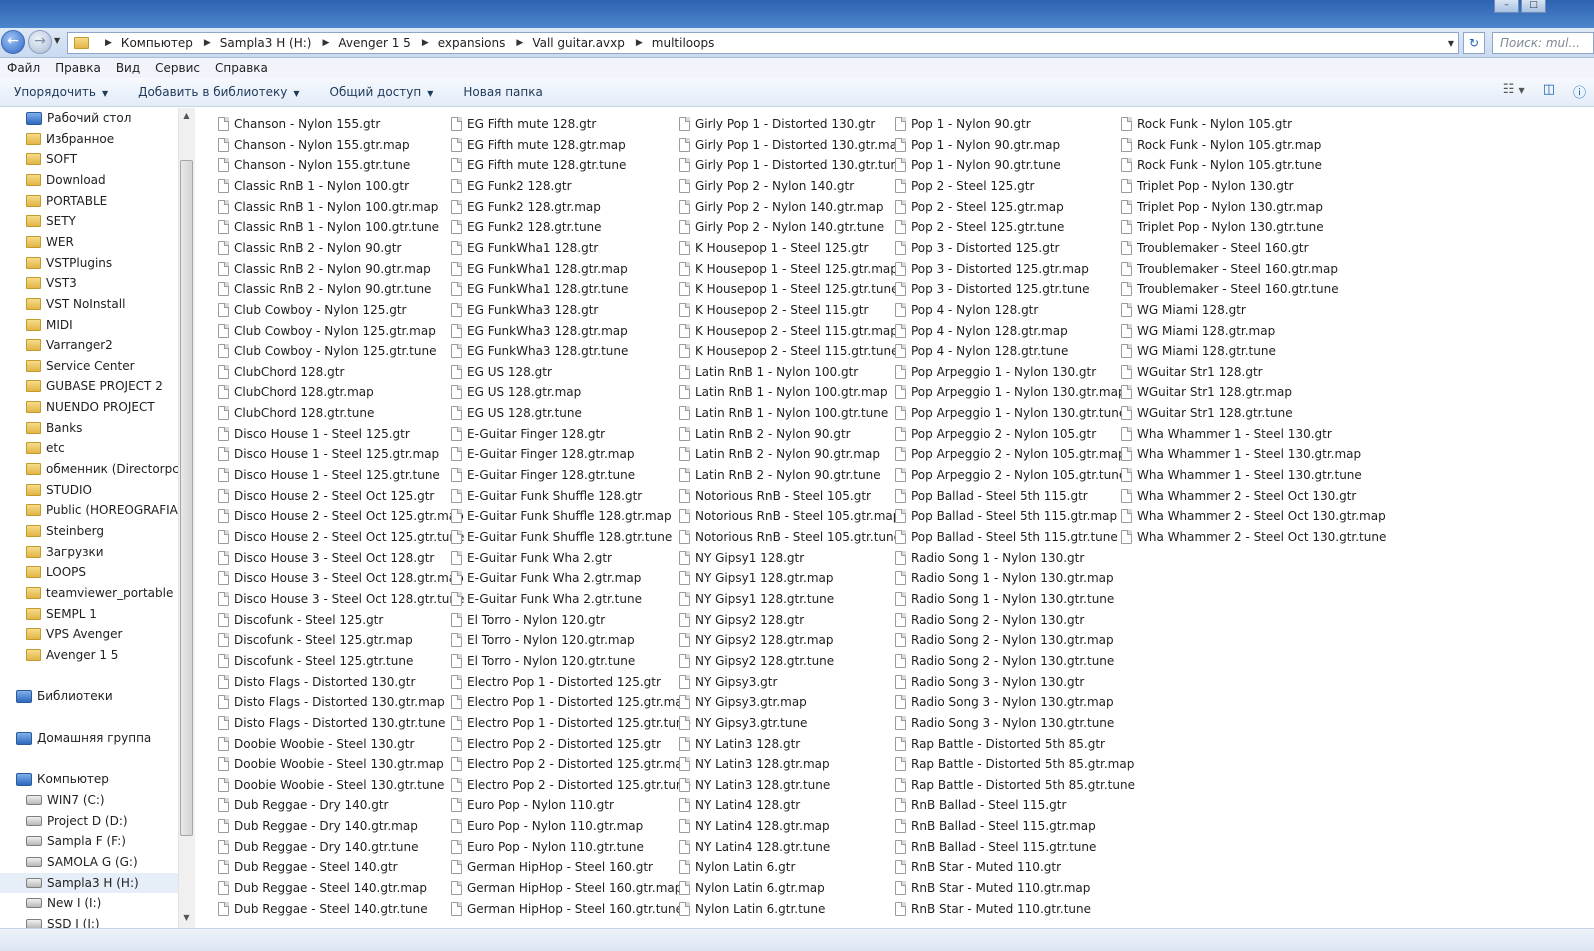  What do you see at coordinates (1506, 6) in the screenshot?
I see `minimize-button: –` at bounding box center [1506, 6].